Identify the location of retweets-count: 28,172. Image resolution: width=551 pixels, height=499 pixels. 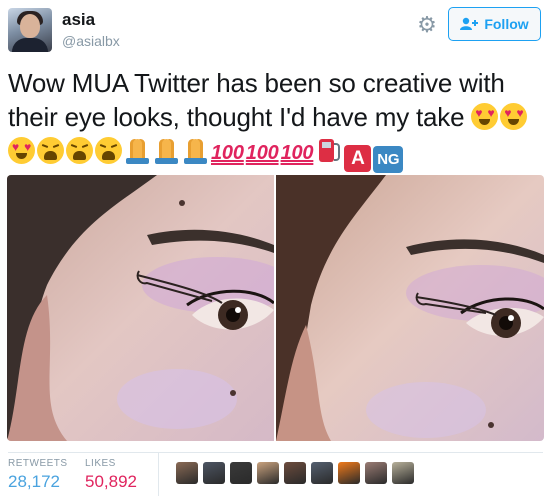
(34, 481).